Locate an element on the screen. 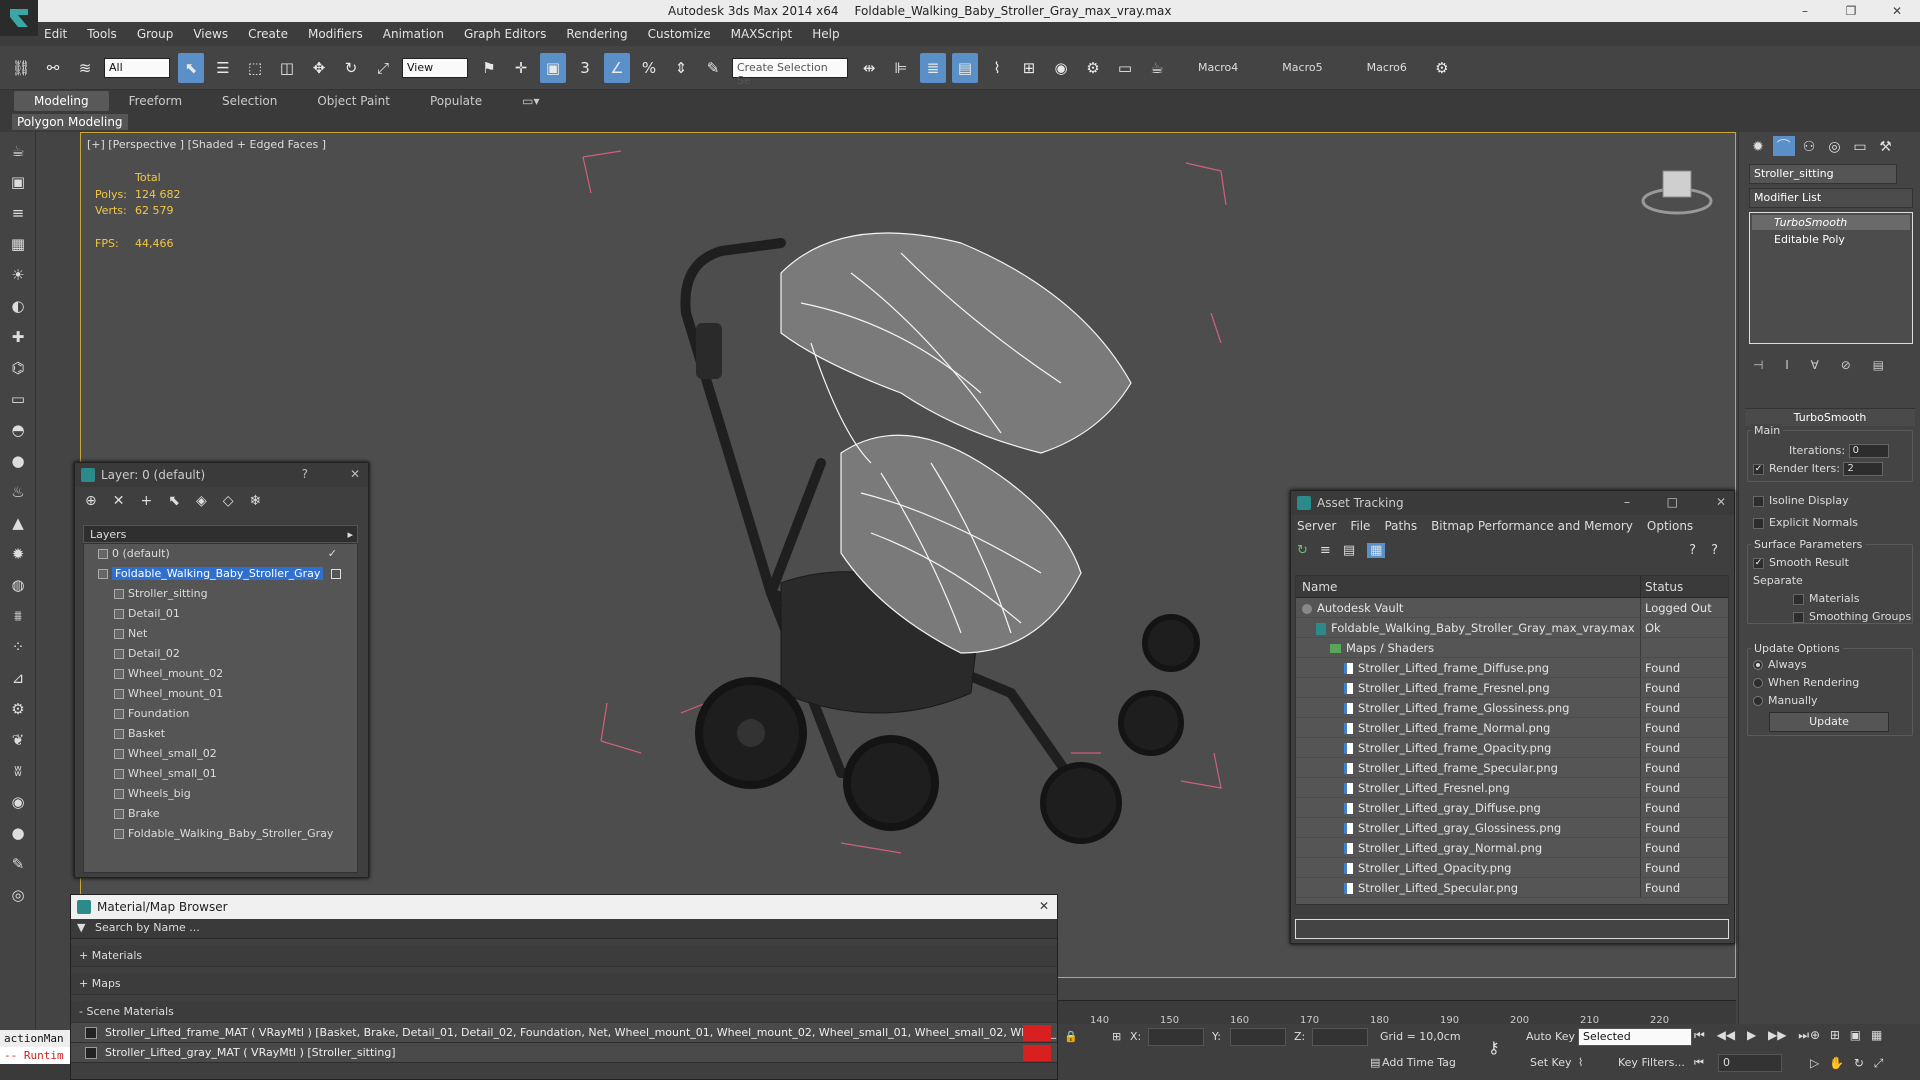  hair-icon: ʬ is located at coordinates (18, 771).